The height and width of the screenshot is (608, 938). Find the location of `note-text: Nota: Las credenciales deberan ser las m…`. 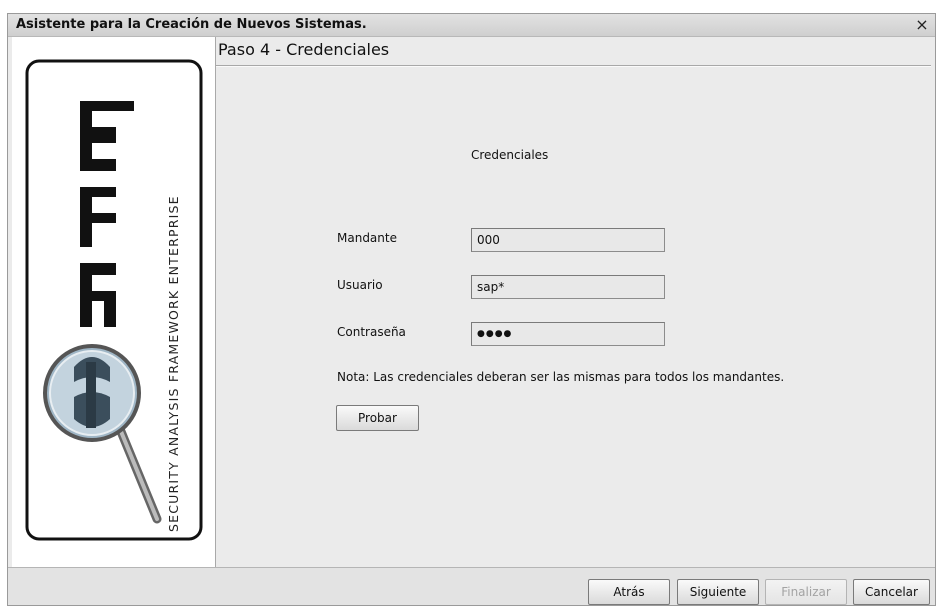

note-text: Nota: Las credenciales deberan ser las m… is located at coordinates (561, 377).